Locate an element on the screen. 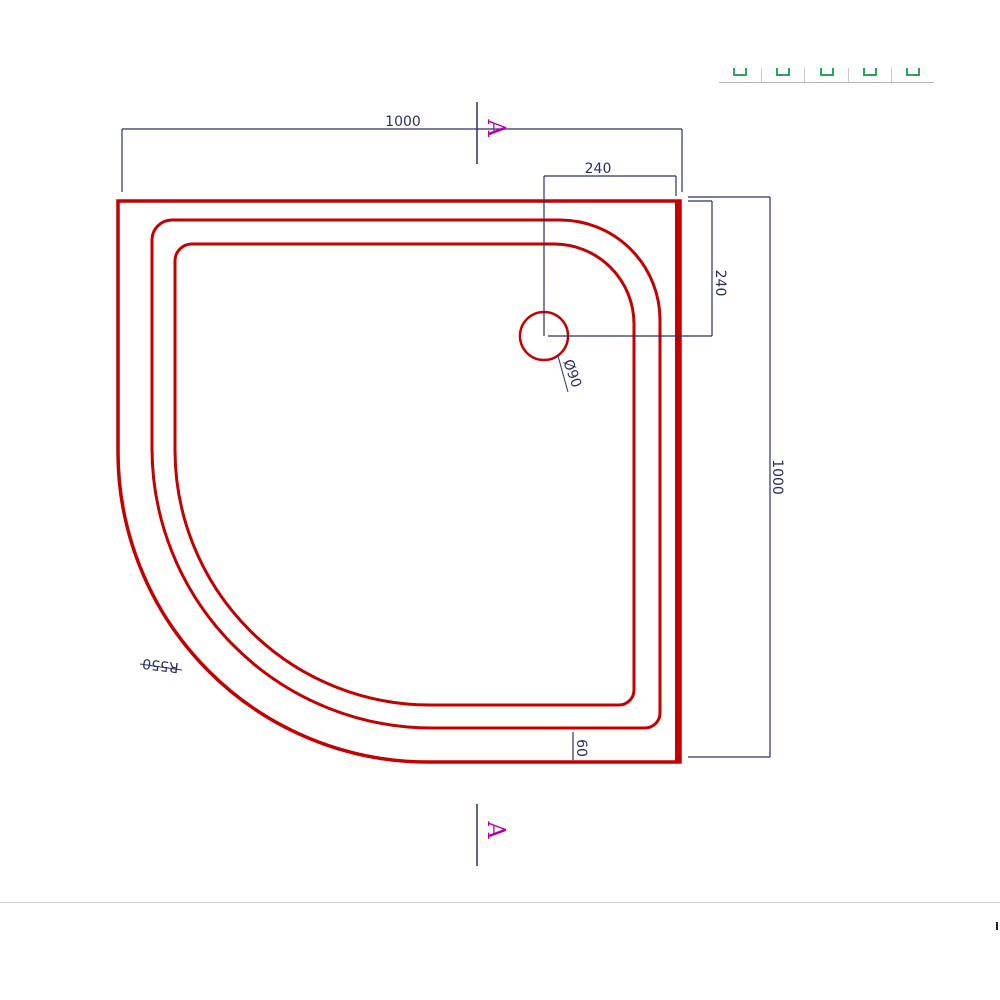 The width and height of the screenshot is (1000, 1000). width-dimension-label: 1000 is located at coordinates (403, 122).